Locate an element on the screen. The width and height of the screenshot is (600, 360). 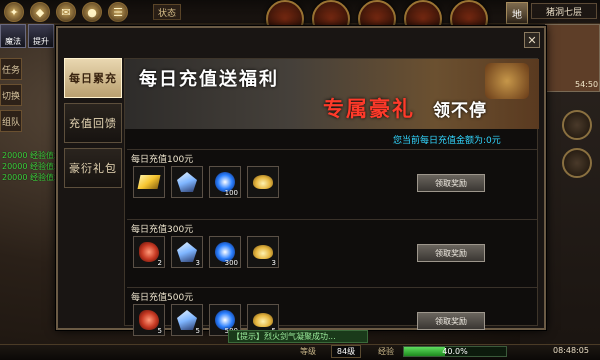
reward-item-slot: 100 is located at coordinates (225, 182).